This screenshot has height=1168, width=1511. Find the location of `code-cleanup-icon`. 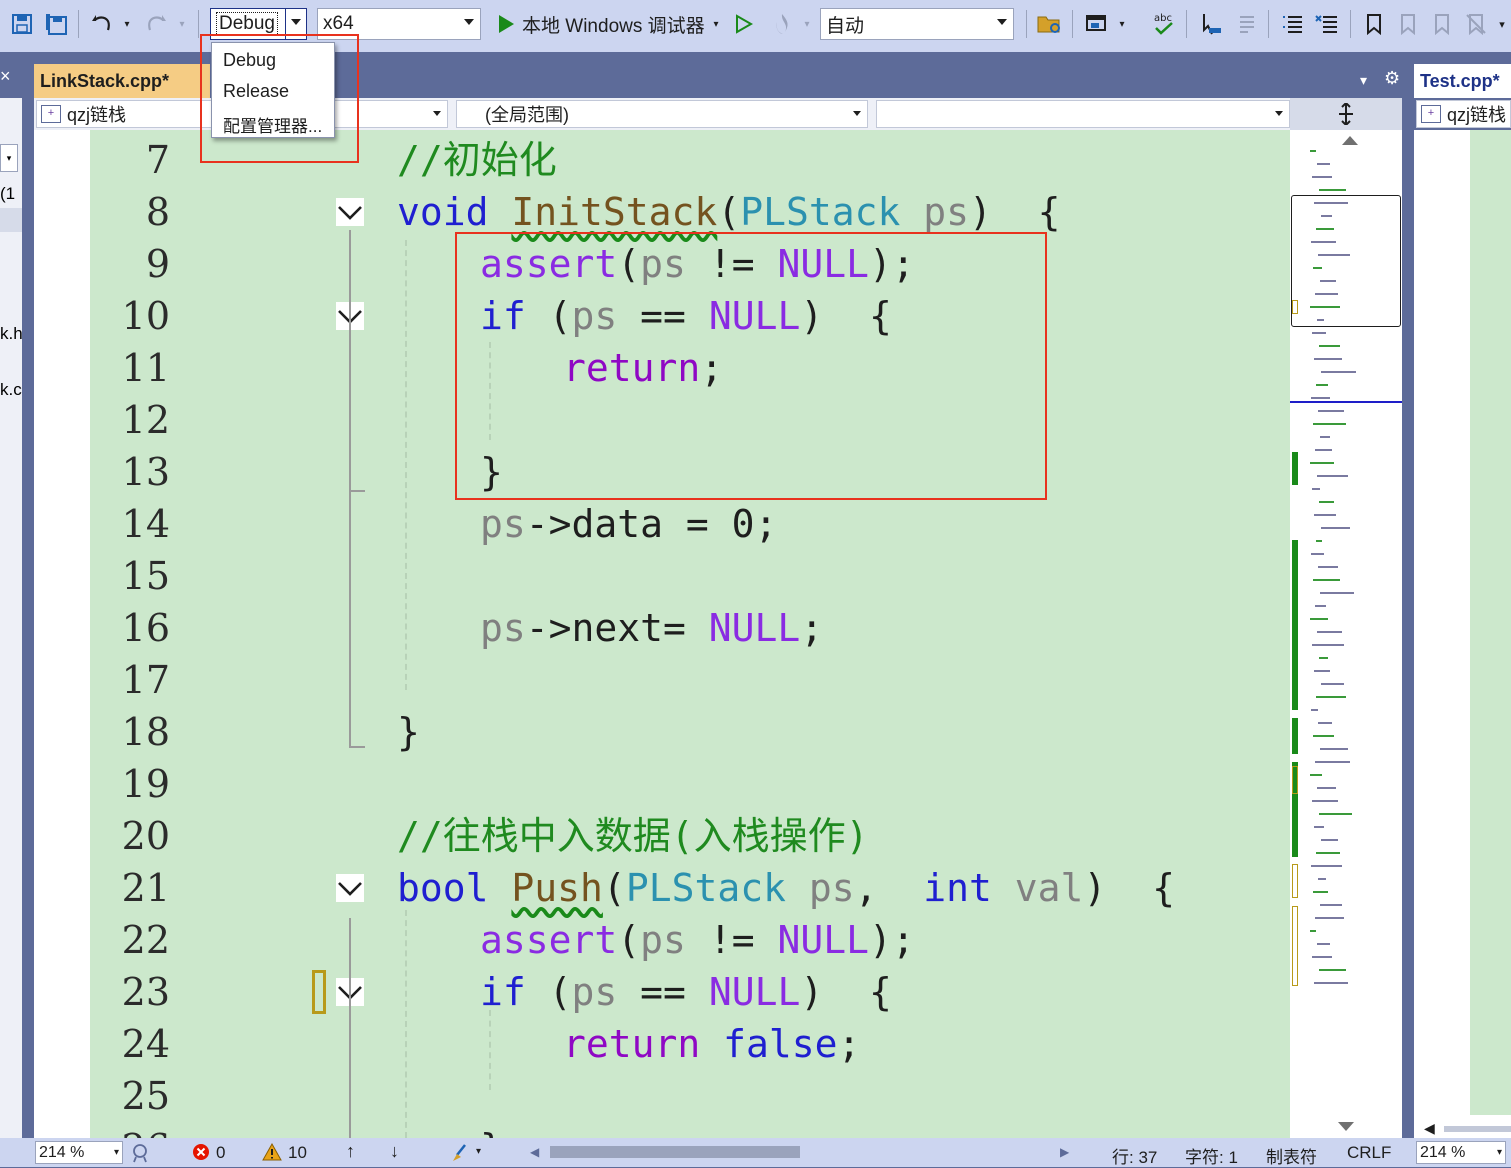

code-cleanup-icon is located at coordinates (461, 1155).